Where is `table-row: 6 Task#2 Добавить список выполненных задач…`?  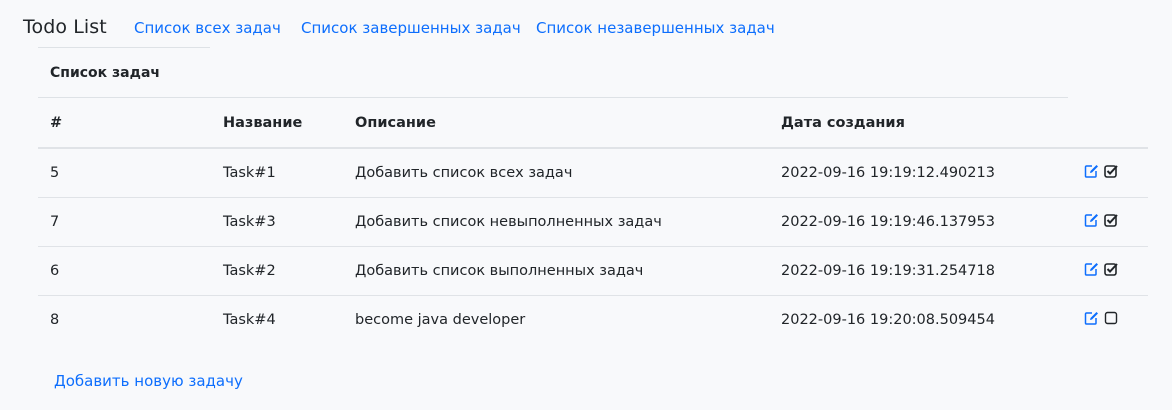 table-row: 6 Task#2 Добавить список выполненных задач… is located at coordinates (593, 271).